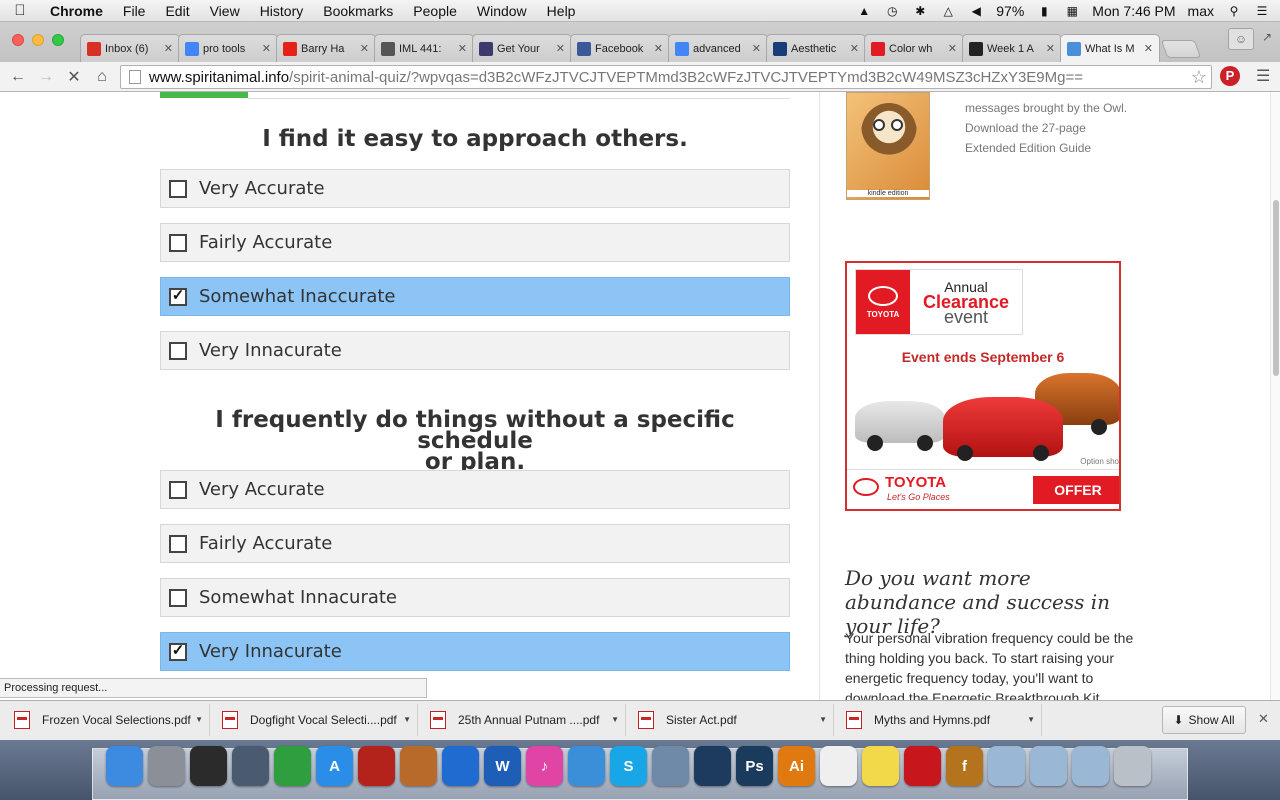  I want to click on stop-loading-button: ✕, so click(74, 77).